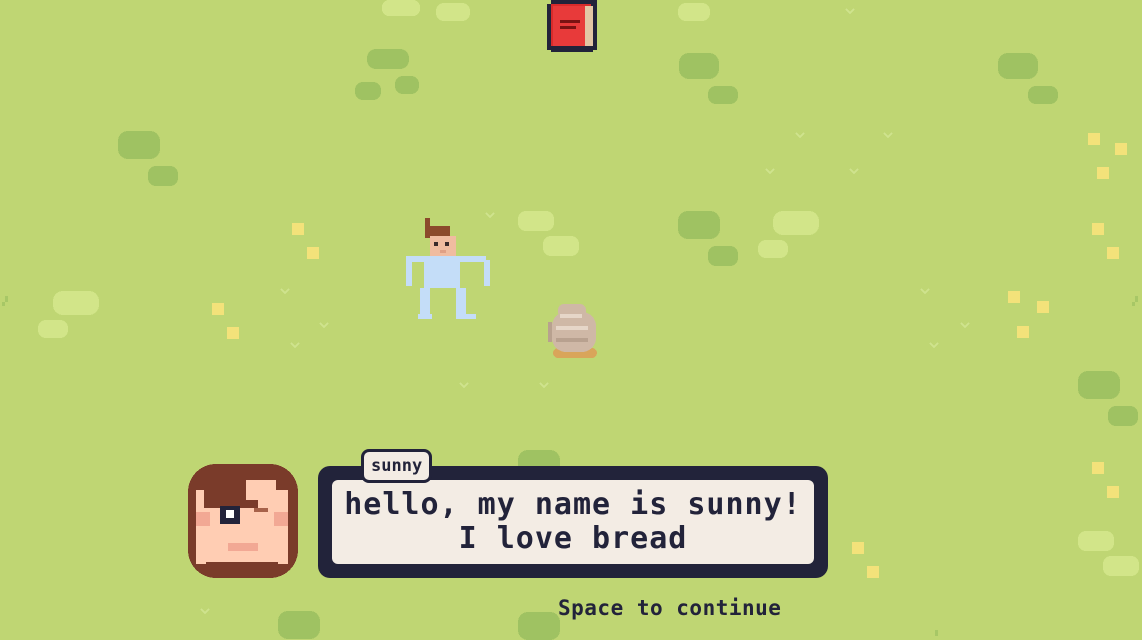 This screenshot has height=640, width=1142. I want to click on sunny-portrait, so click(243, 521).